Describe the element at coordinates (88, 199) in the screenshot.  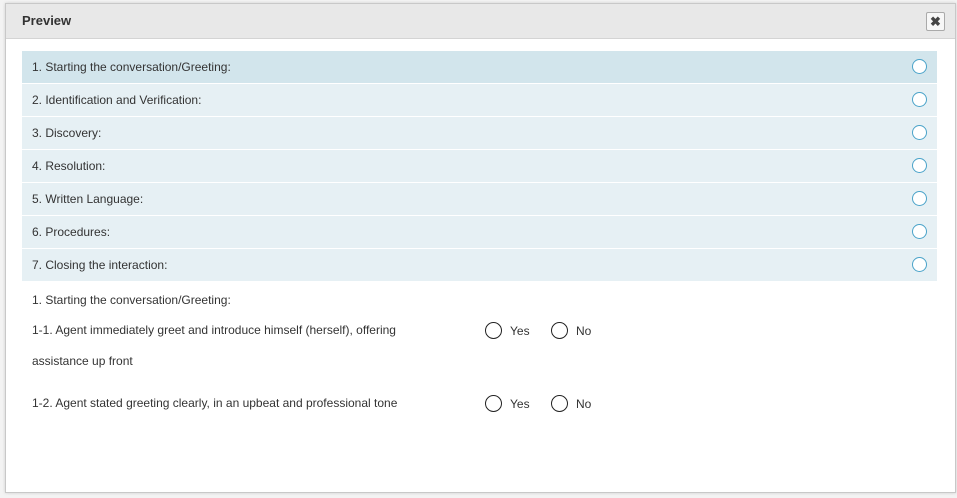
I see `section-label: 5. Written Language:` at that location.